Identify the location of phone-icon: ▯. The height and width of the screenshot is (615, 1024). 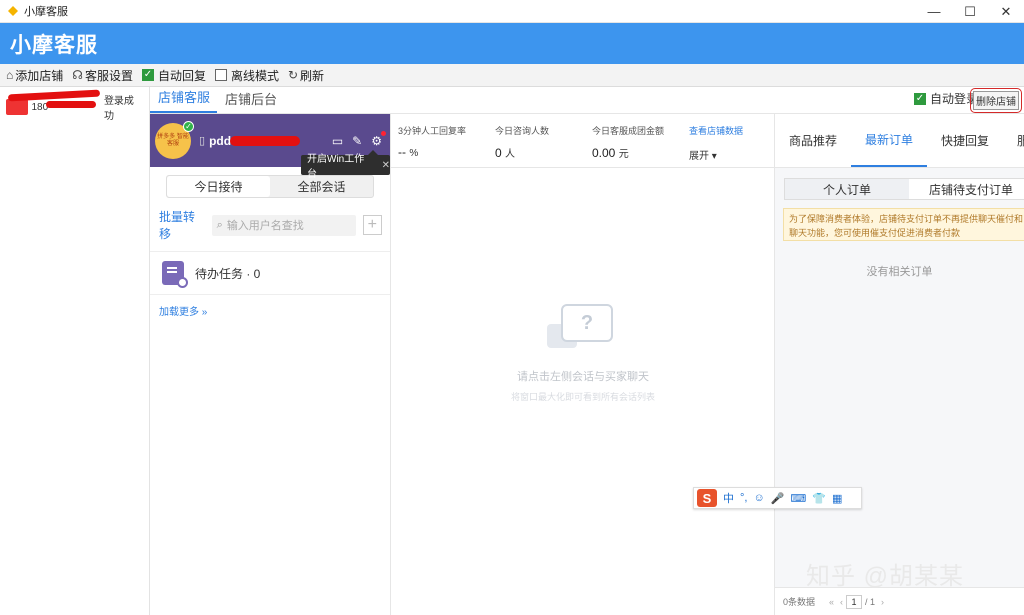
(202, 141).